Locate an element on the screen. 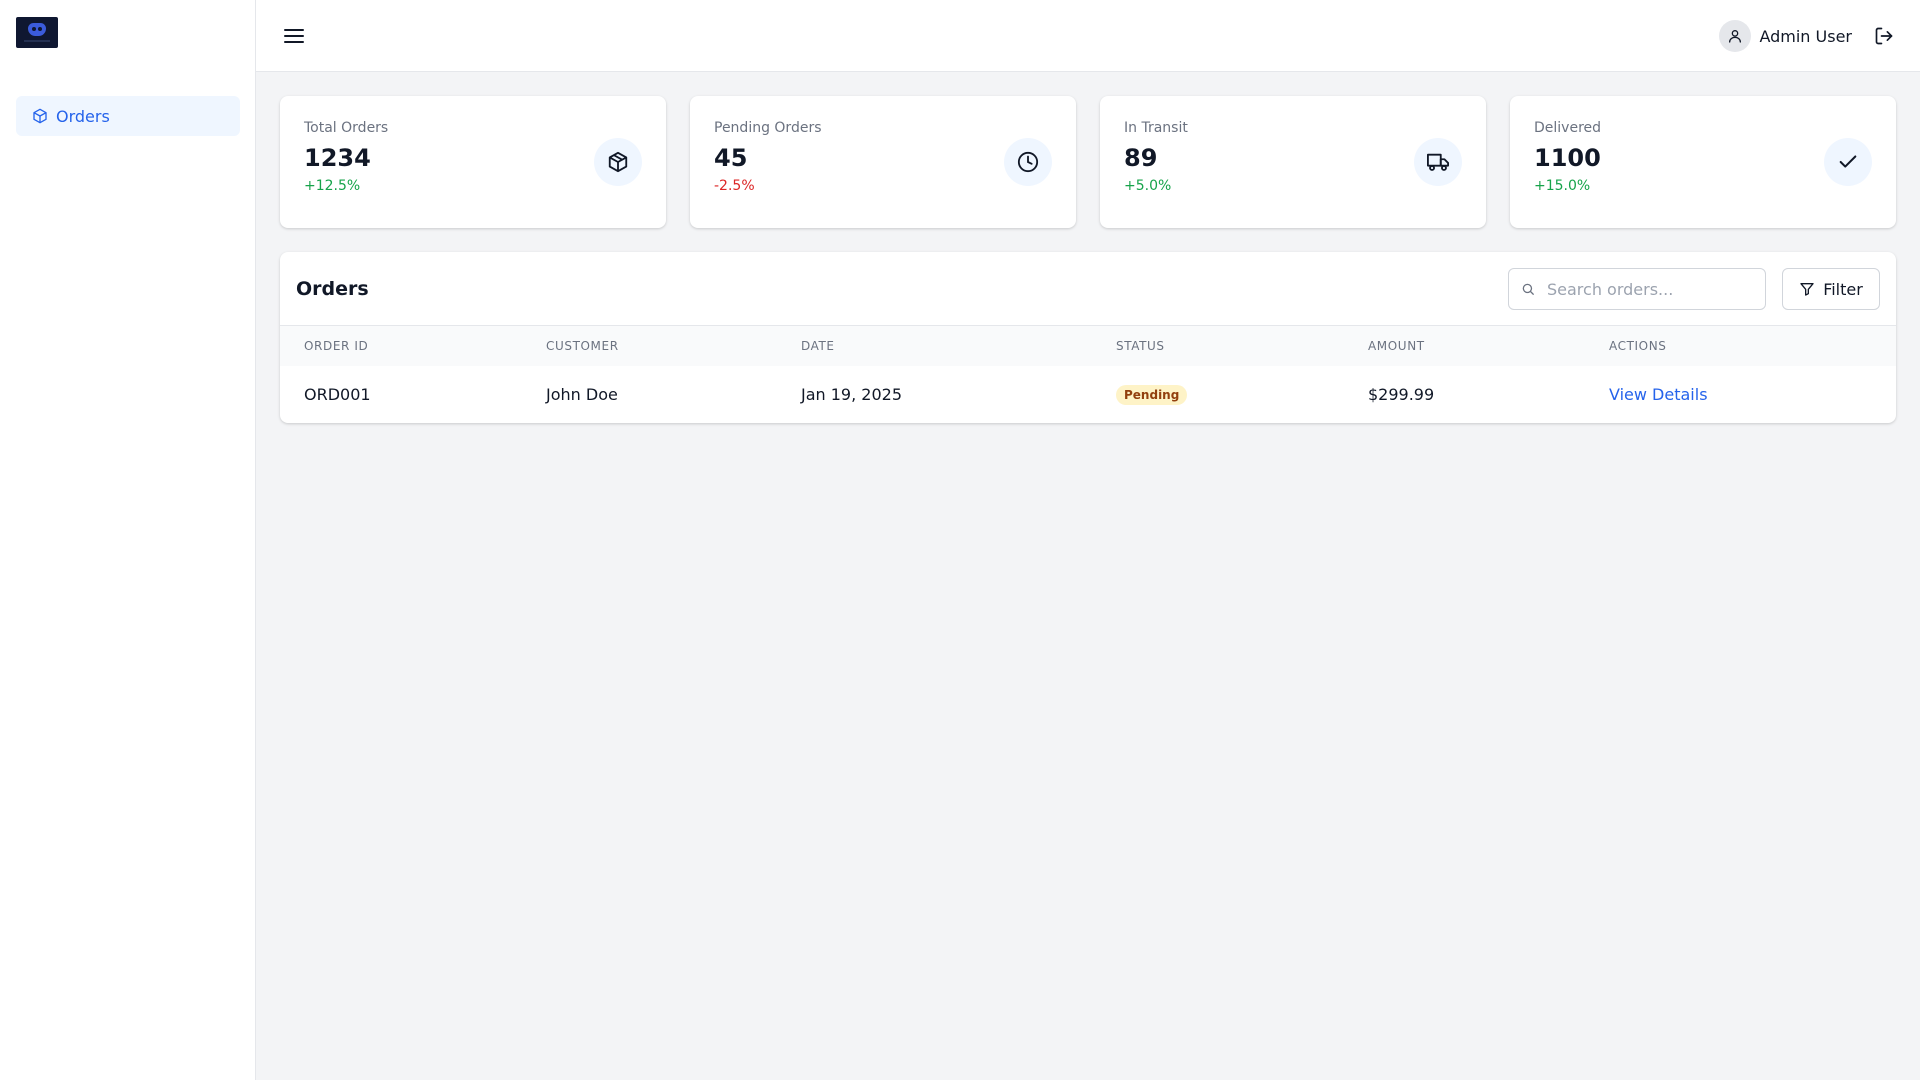  cell-status: Pending is located at coordinates (1218, 394).